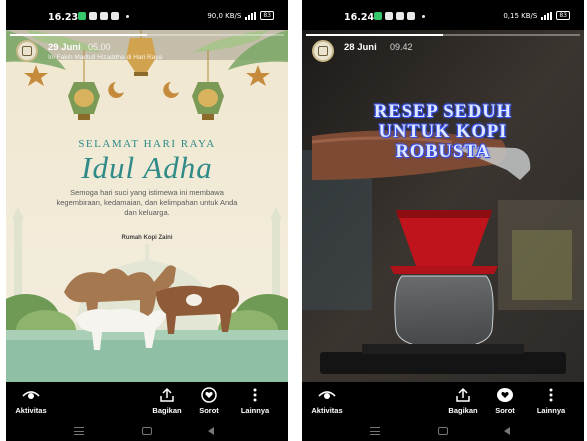  I want to click on network-speed: 0,15 KB/S, so click(520, 15).